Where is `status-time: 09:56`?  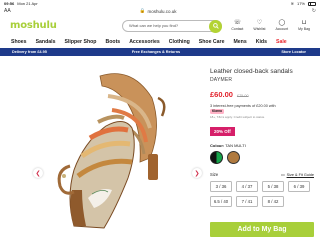
status-time: 09:56 is located at coordinates (9, 3).